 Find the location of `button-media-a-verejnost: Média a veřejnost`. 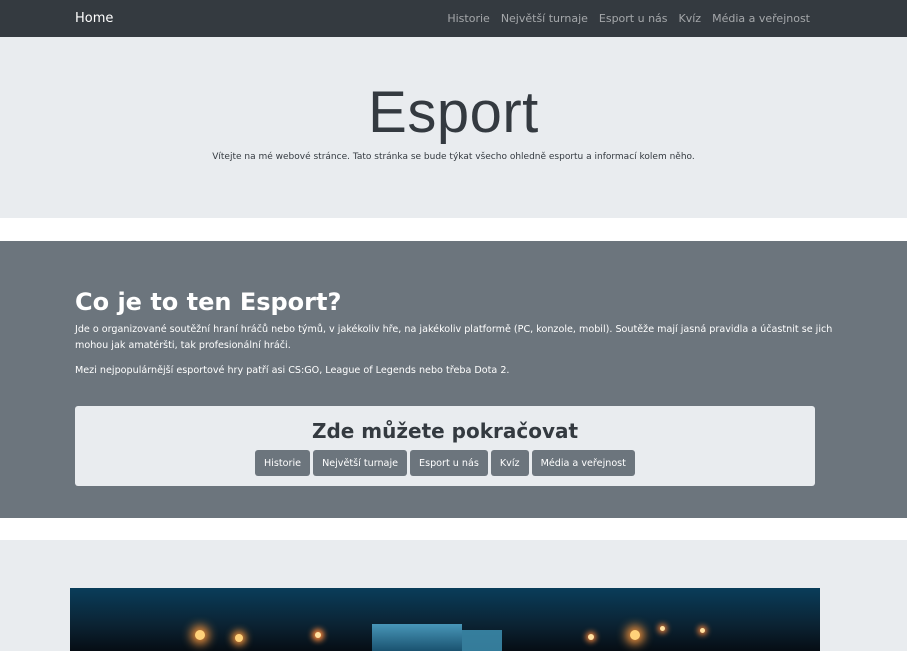

button-media-a-verejnost: Média a veřejnost is located at coordinates (583, 463).